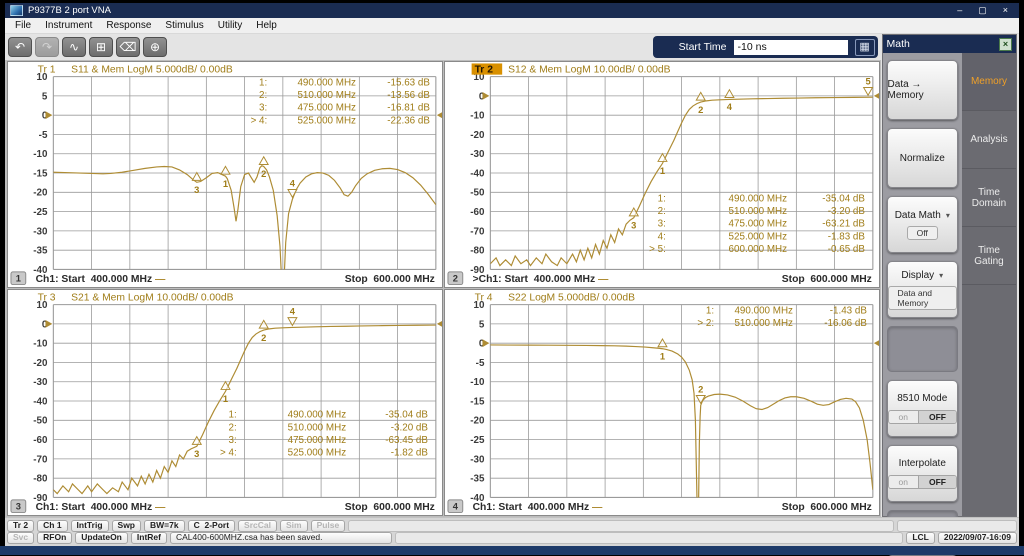 This screenshot has width=1024, height=556. What do you see at coordinates (317, 453) in the screenshot?
I see `marker-table-cell: 525.000 MHz` at bounding box center [317, 453].